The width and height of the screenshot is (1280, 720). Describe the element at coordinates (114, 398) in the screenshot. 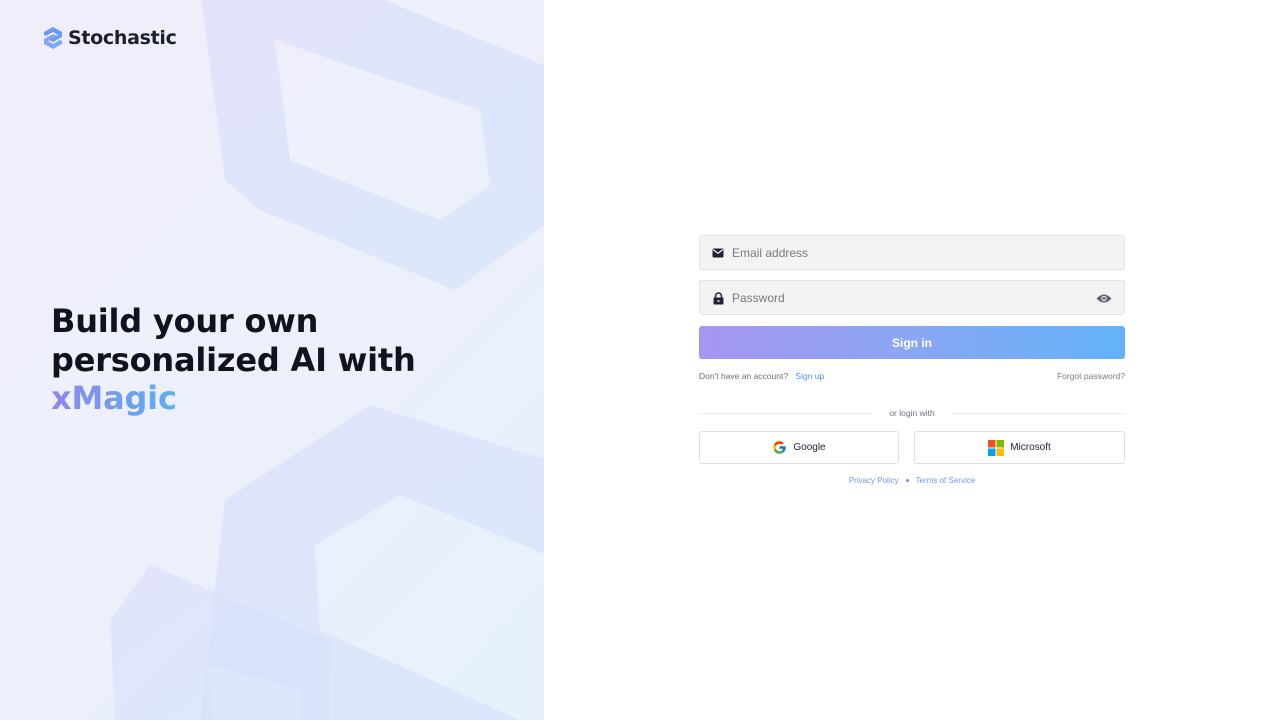

I see `headline-accent: xMagic` at that location.